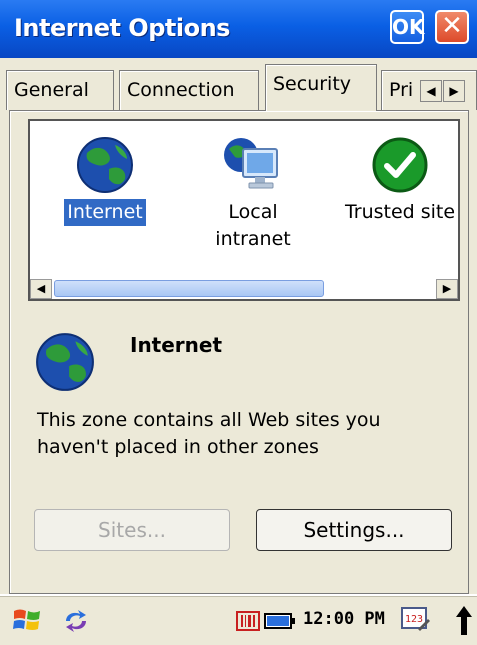 The image size is (477, 645). What do you see at coordinates (253, 212) in the screenshot?
I see `zone-label-intranet-line1: Local` at bounding box center [253, 212].